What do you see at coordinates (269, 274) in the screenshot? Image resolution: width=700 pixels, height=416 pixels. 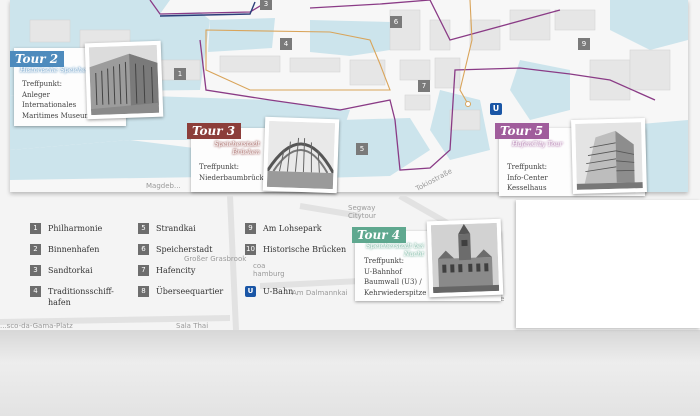 I see `street-label: hamburg` at bounding box center [269, 274].